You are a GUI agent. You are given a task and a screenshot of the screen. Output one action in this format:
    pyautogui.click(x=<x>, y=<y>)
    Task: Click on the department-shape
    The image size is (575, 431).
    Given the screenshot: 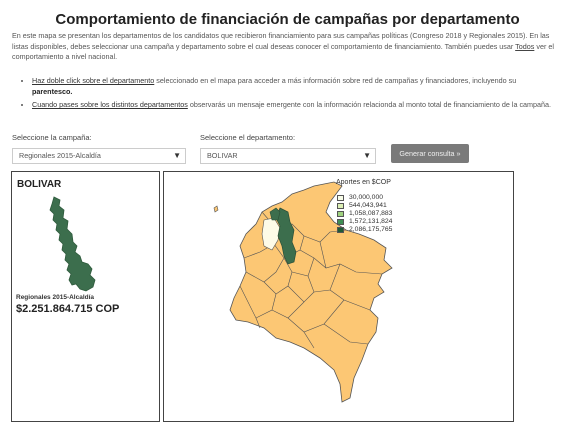 What is the action you would take?
    pyautogui.click(x=72, y=244)
    